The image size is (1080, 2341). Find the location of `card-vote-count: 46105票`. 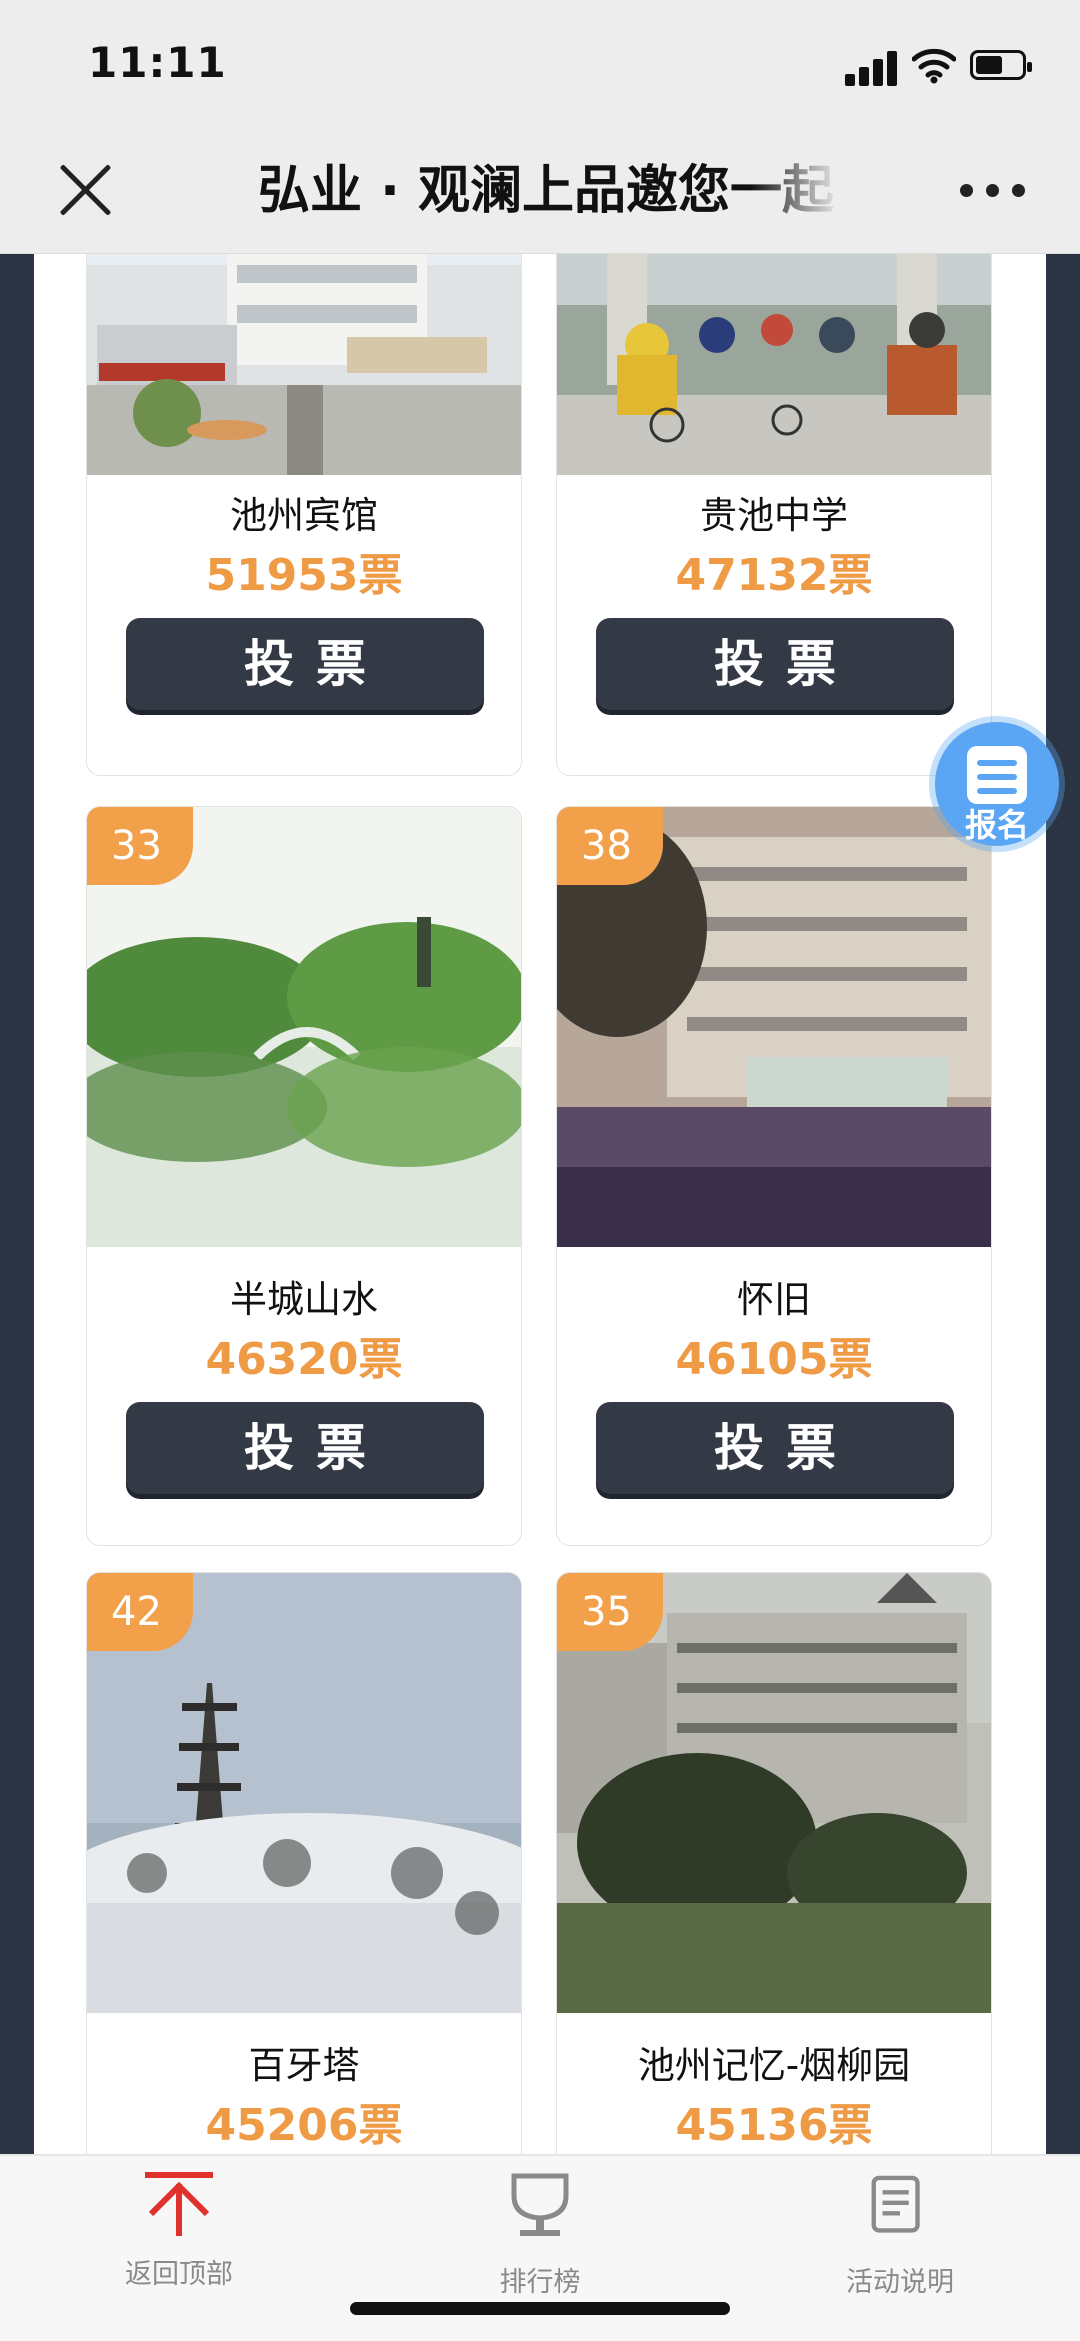

card-vote-count: 46105票 is located at coordinates (774, 1359).